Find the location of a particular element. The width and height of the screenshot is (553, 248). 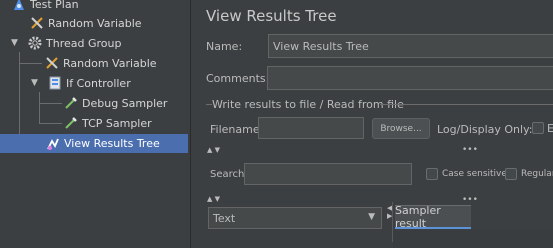

tree-item-if-controller: If Controller is located at coordinates (89, 83).